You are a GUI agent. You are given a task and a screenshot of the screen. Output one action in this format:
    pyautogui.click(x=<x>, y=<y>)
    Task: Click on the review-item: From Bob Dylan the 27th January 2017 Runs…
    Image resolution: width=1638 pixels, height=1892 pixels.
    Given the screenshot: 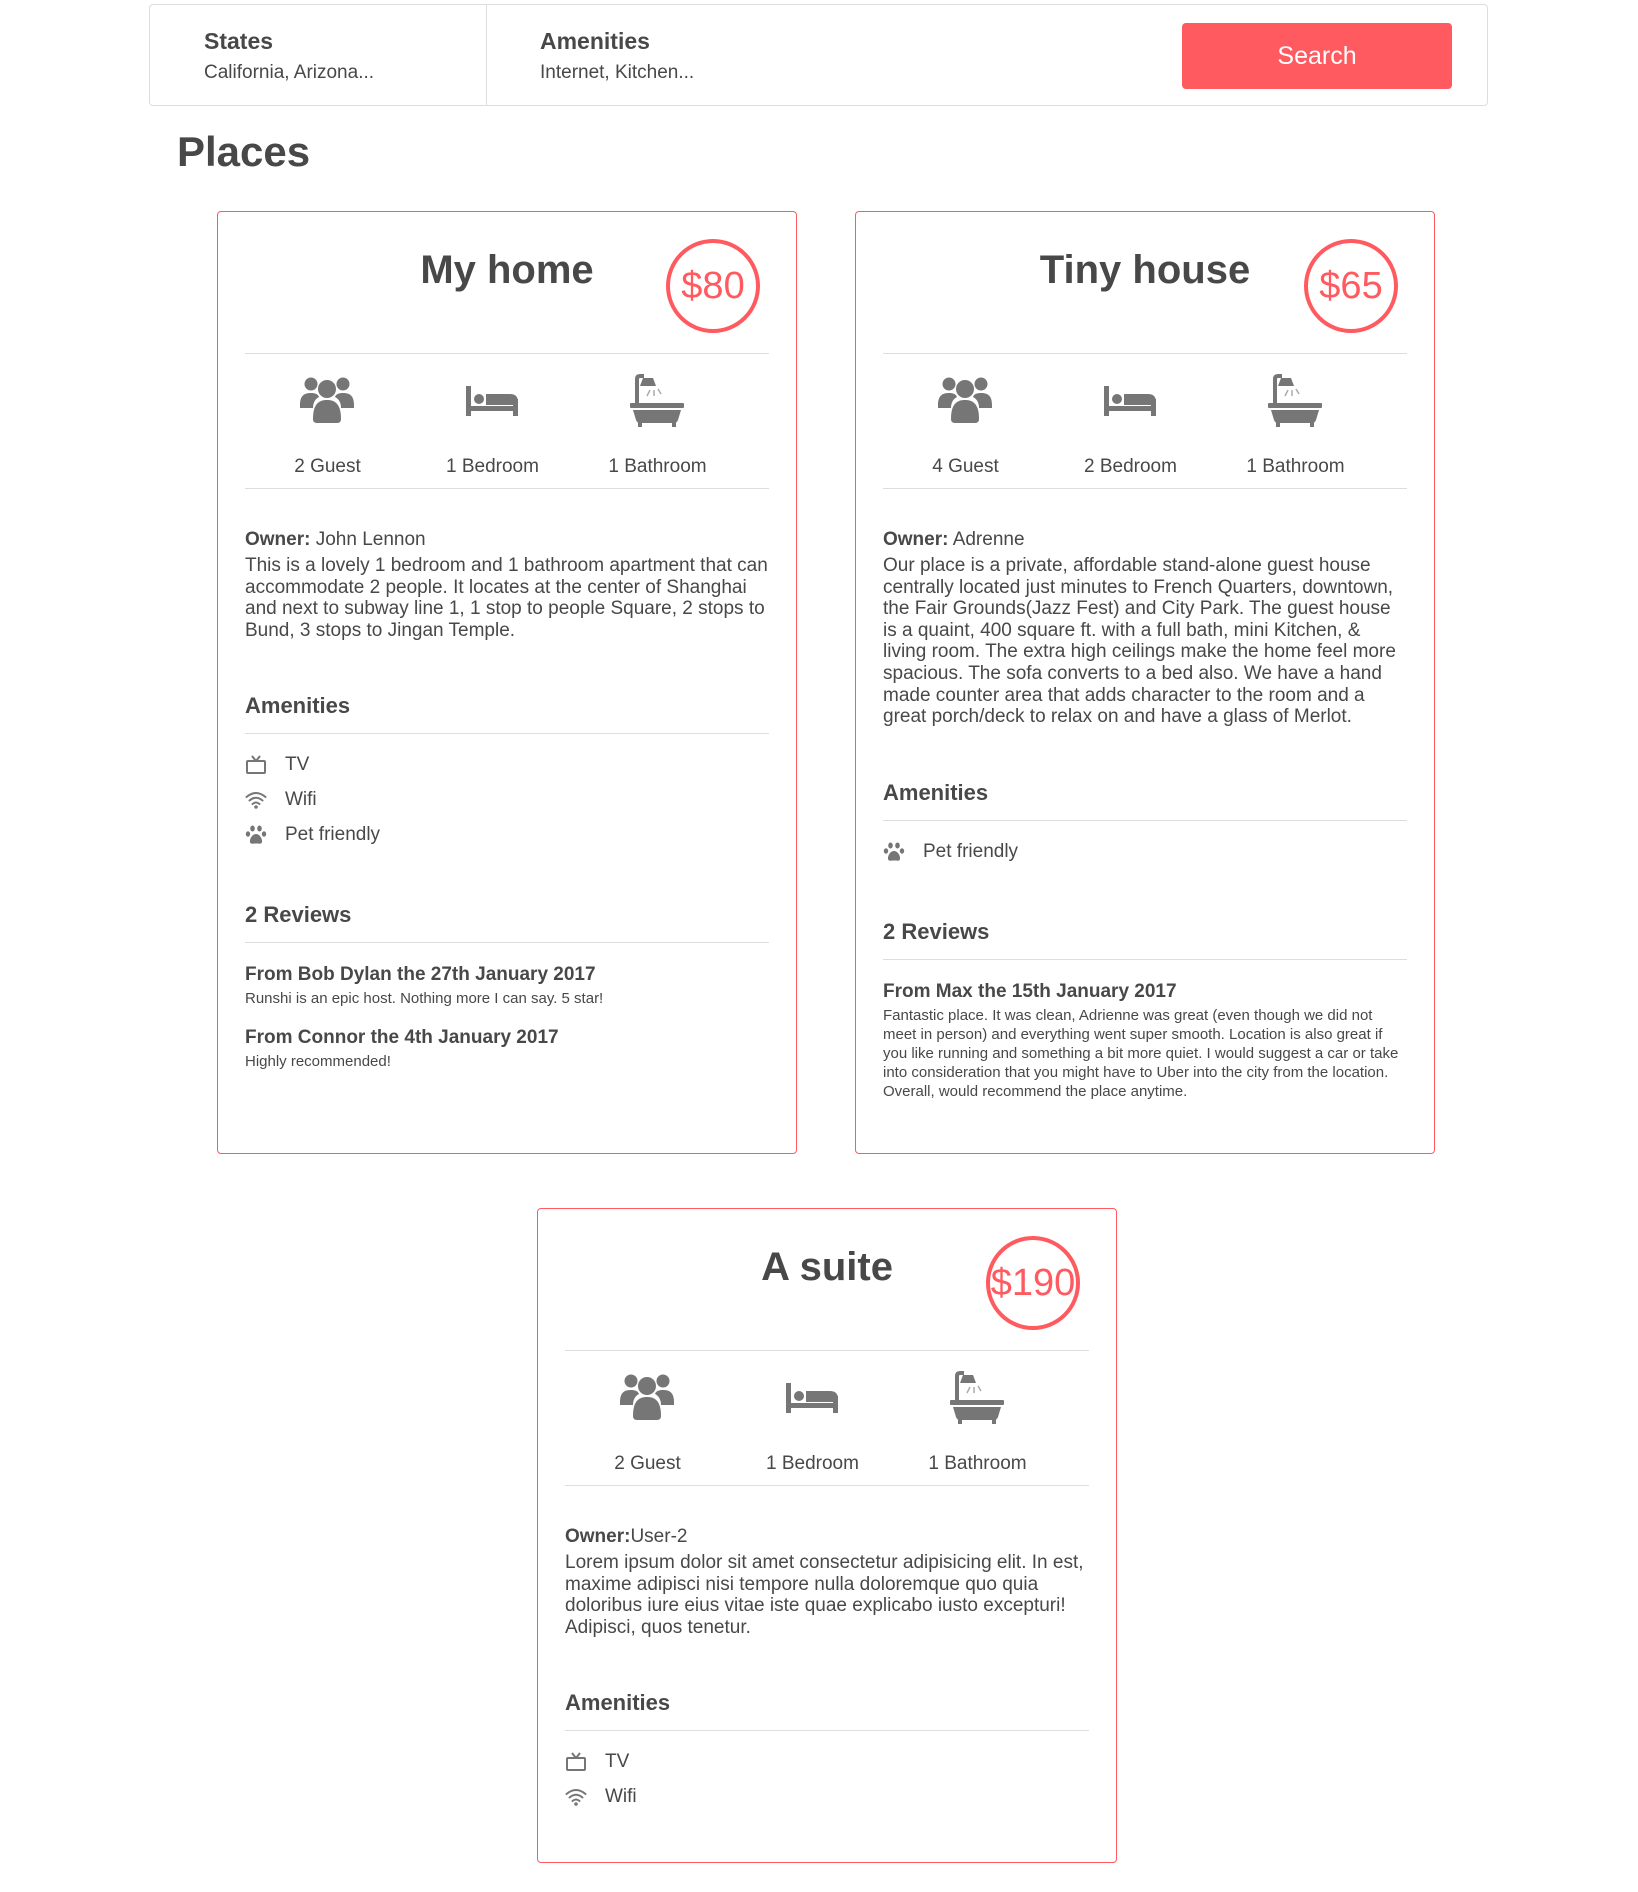 What is the action you would take?
    pyautogui.click(x=507, y=985)
    